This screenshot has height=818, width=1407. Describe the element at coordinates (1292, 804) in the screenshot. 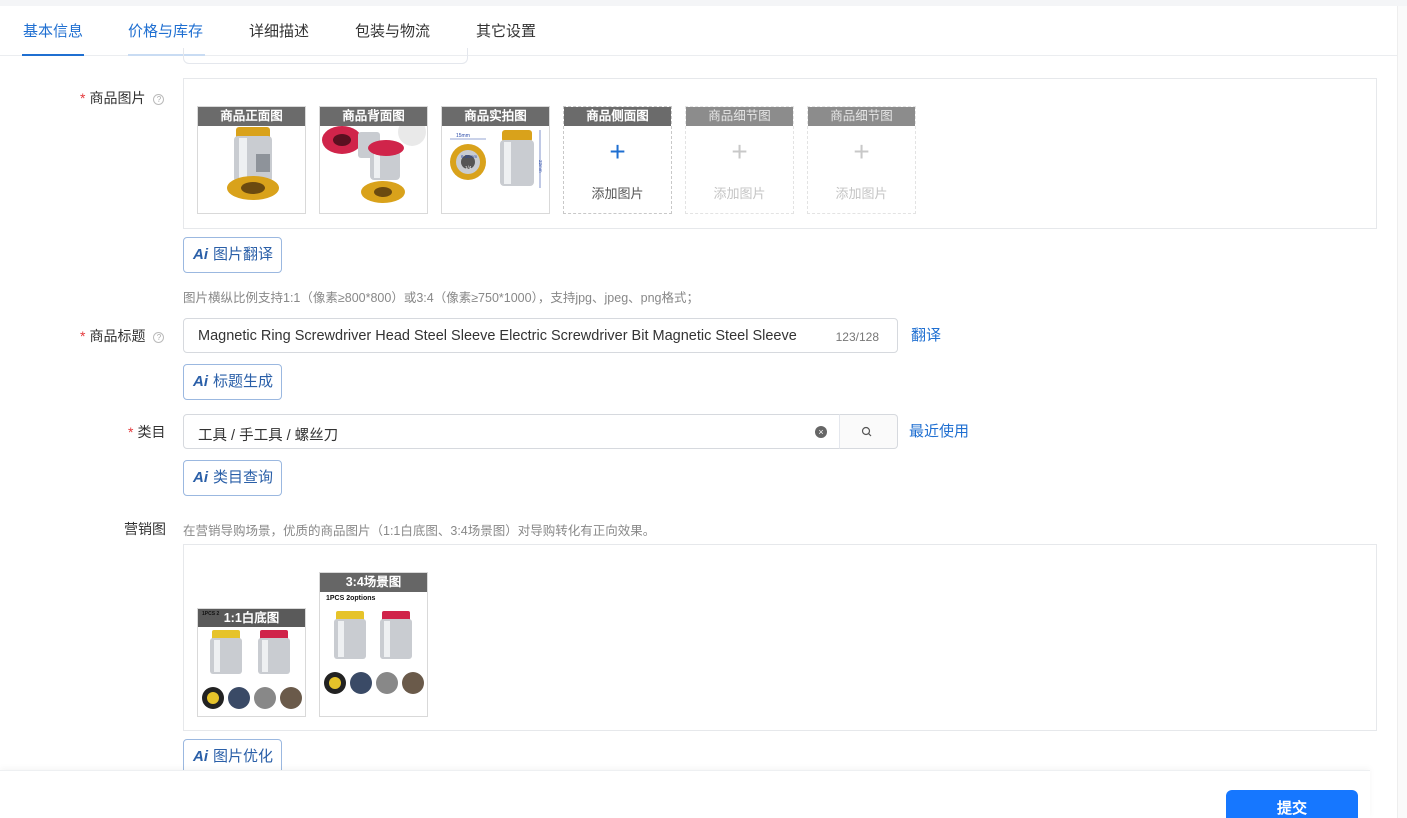

I see `submit-button: 提交` at that location.